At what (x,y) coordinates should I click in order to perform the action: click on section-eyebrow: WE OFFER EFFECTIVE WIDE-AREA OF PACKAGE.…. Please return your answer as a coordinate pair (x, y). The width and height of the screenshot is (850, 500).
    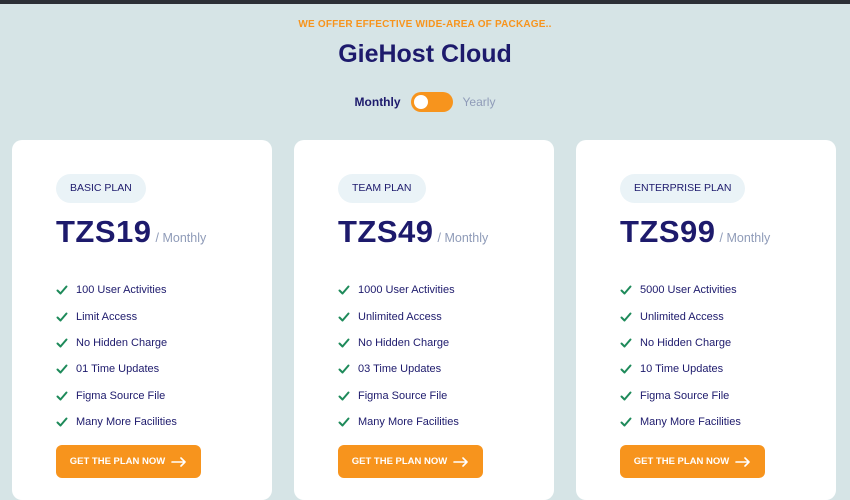
    Looking at the image, I should click on (425, 24).